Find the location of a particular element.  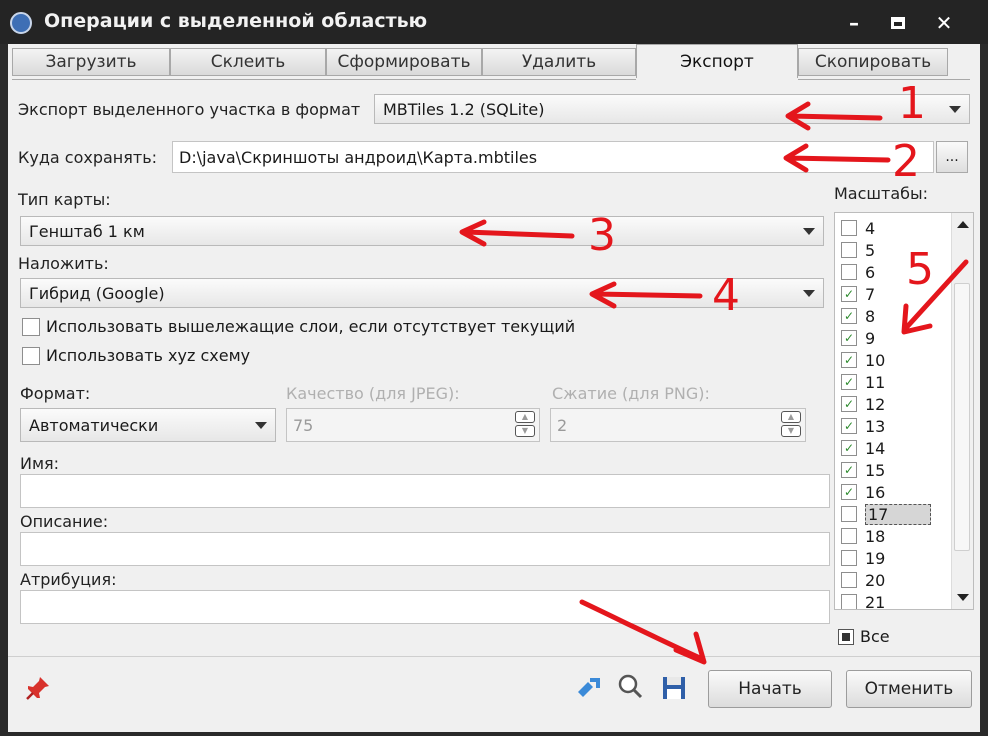

scale-item-17: 17 is located at coordinates (886, 514).